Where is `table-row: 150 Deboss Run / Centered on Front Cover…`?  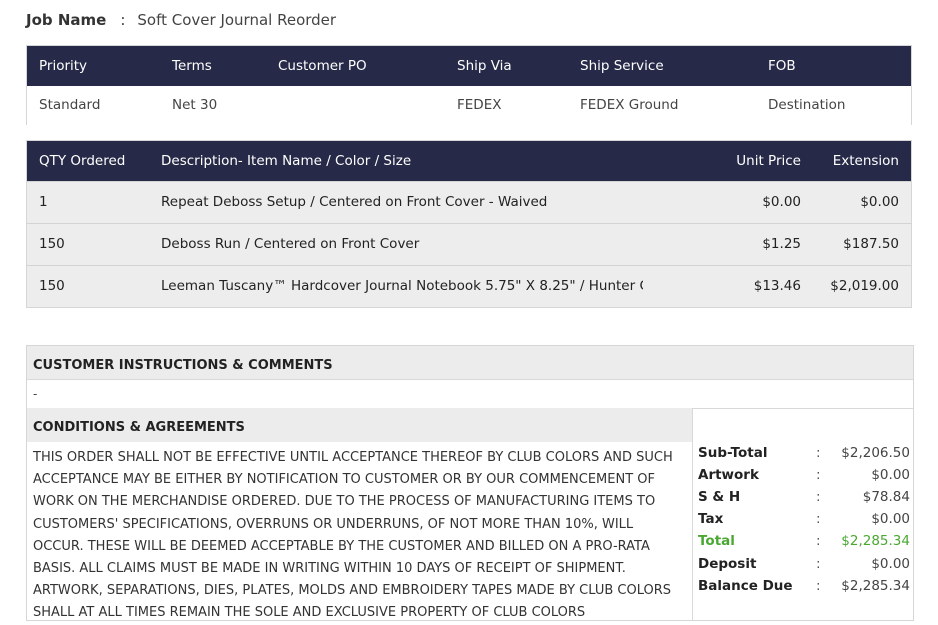 table-row: 150 Deboss Run / Centered on Front Cover… is located at coordinates (469, 244).